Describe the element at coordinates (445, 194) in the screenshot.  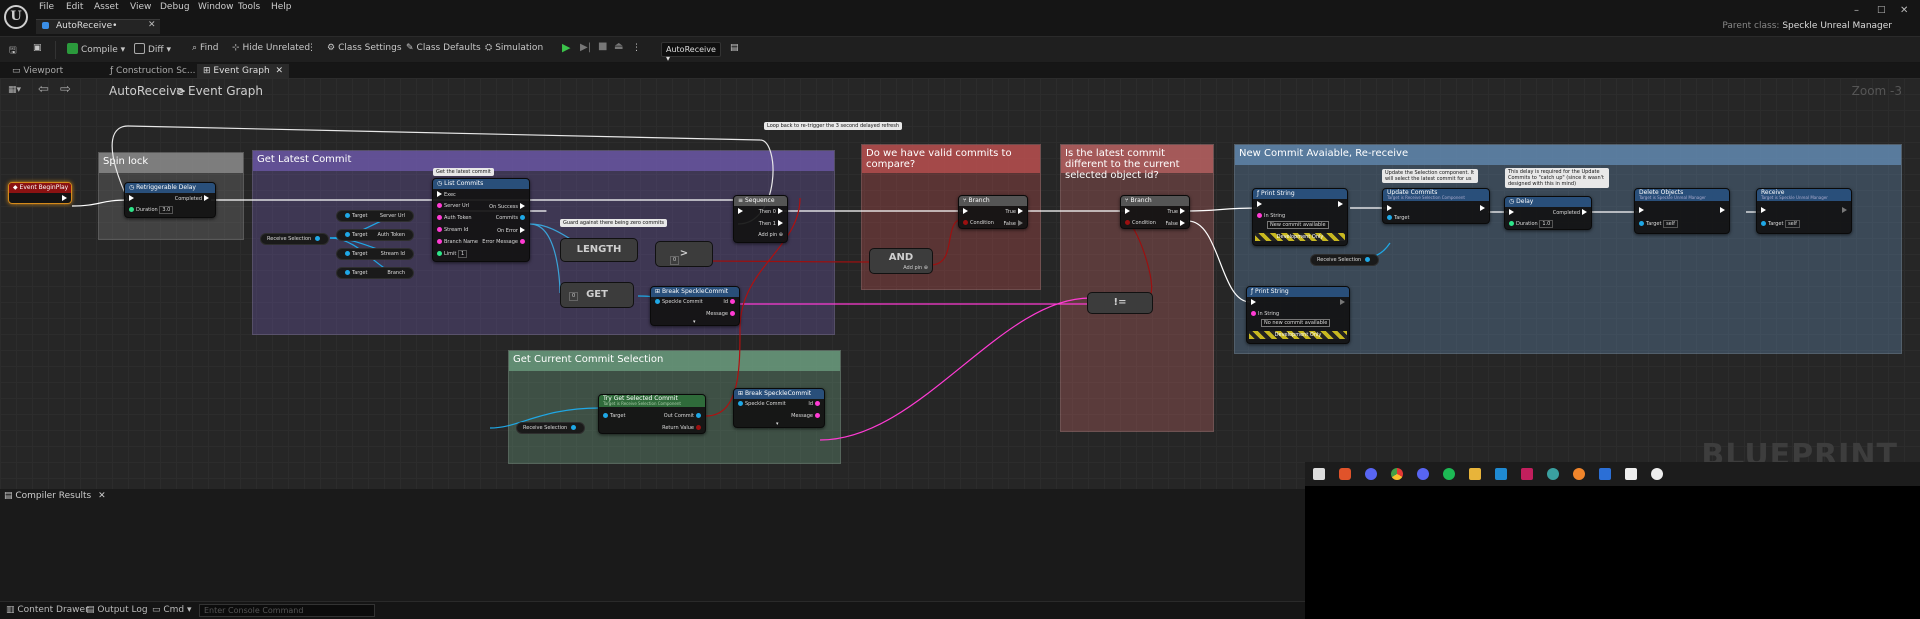
I see `exec-in-pin: Exec` at that location.